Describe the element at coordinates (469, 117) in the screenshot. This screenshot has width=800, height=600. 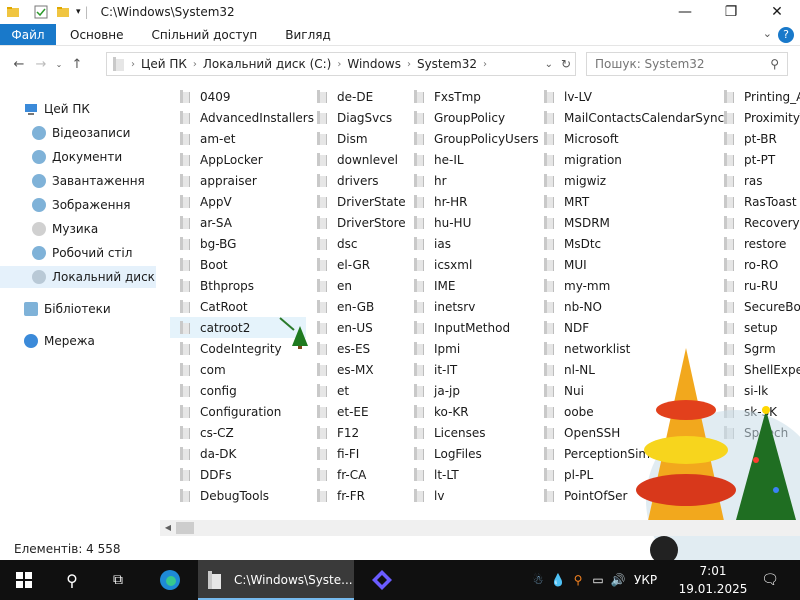
I see `folder-item: GroupPolicy` at that location.